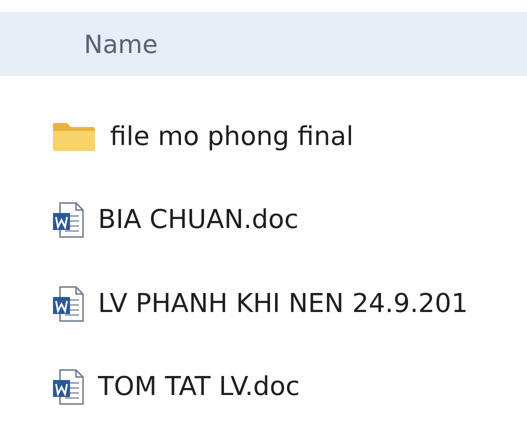 Image resolution: width=527 pixels, height=421 pixels. I want to click on name-column-label: Name, so click(121, 44).